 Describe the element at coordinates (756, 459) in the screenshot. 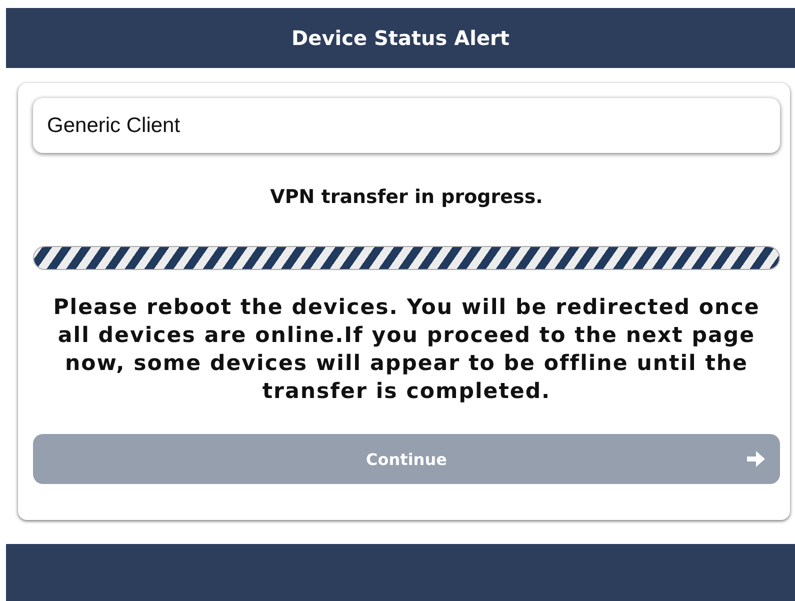

I see `arrow-icon` at that location.